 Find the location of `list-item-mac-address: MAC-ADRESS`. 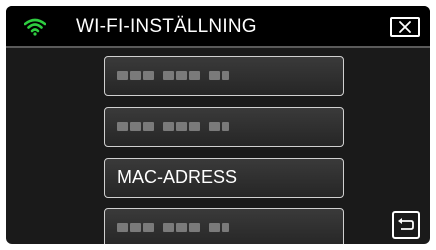

list-item-mac-address: MAC-ADRESS is located at coordinates (224, 178).